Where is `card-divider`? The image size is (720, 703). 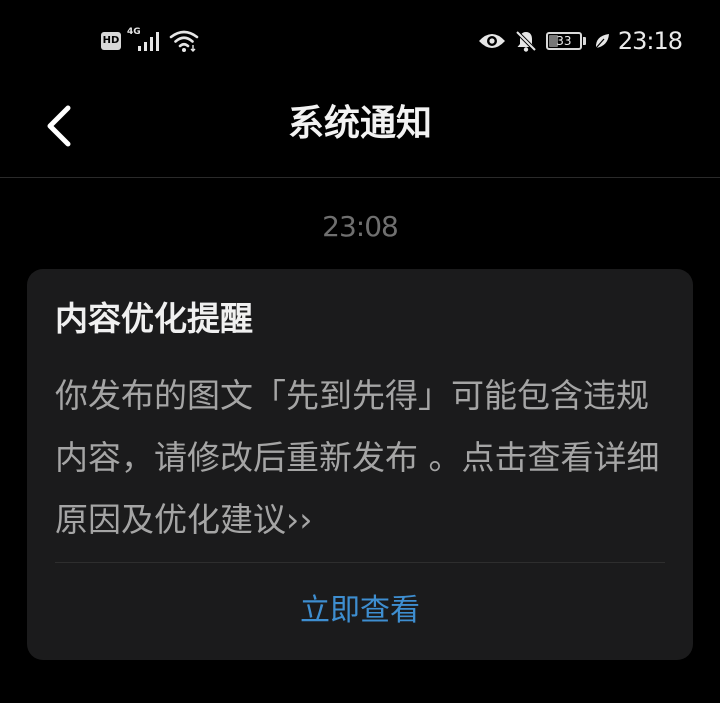 card-divider is located at coordinates (360, 562).